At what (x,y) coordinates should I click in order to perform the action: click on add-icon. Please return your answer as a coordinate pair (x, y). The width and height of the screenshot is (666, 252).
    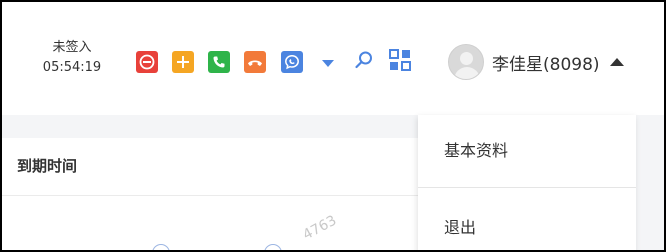
    Looking at the image, I should click on (183, 62).